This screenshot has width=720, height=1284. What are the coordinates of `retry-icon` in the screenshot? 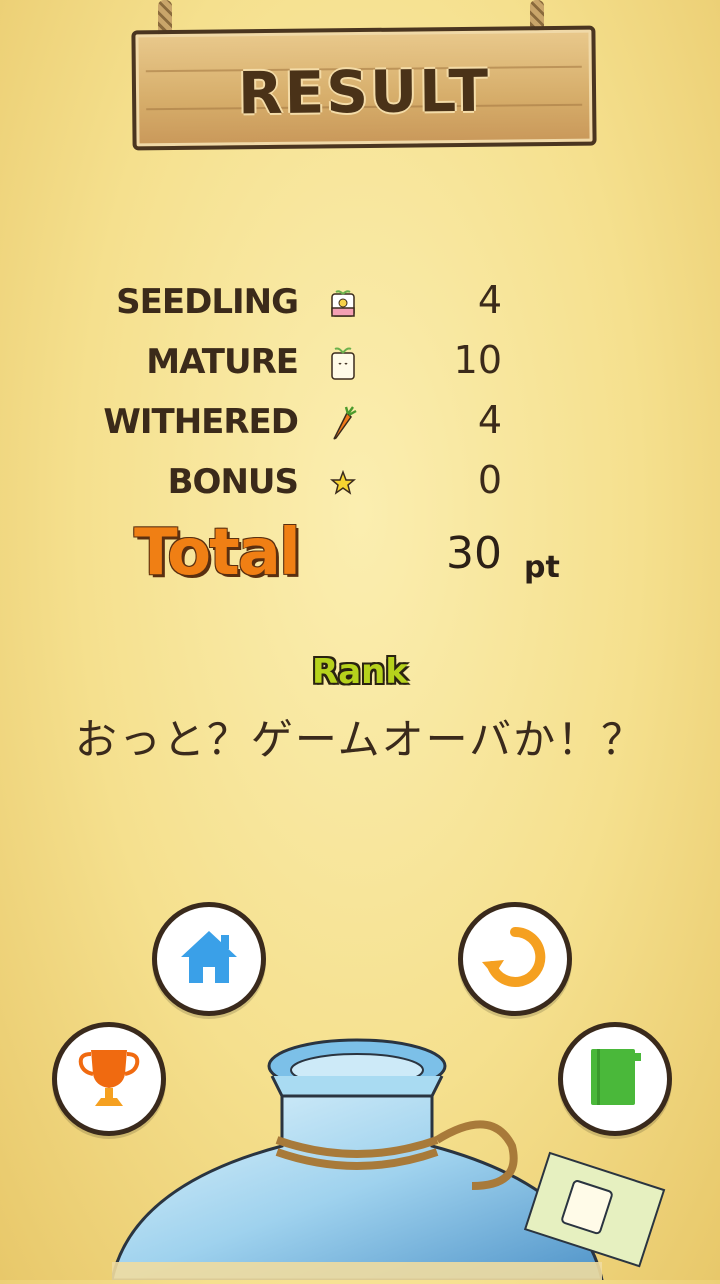 It's located at (515, 959).